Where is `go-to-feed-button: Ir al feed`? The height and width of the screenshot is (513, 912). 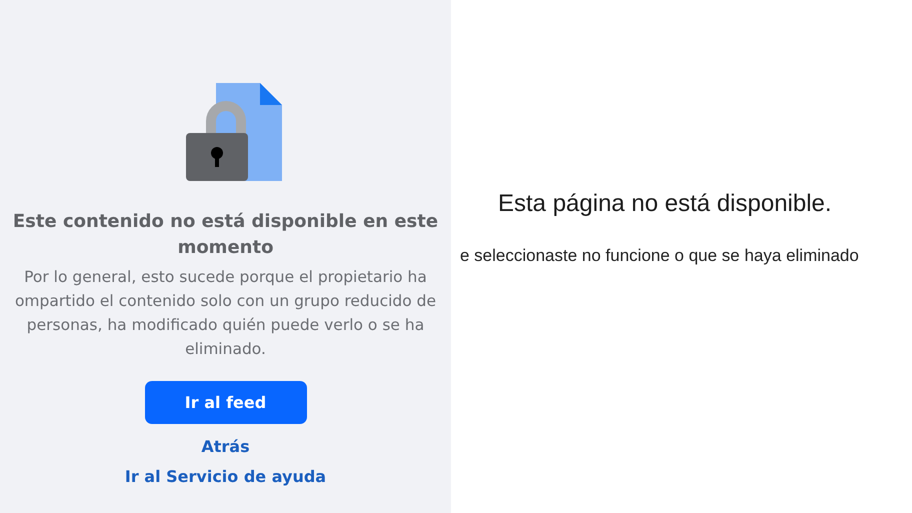
go-to-feed-button: Ir al feed is located at coordinates (225, 402).